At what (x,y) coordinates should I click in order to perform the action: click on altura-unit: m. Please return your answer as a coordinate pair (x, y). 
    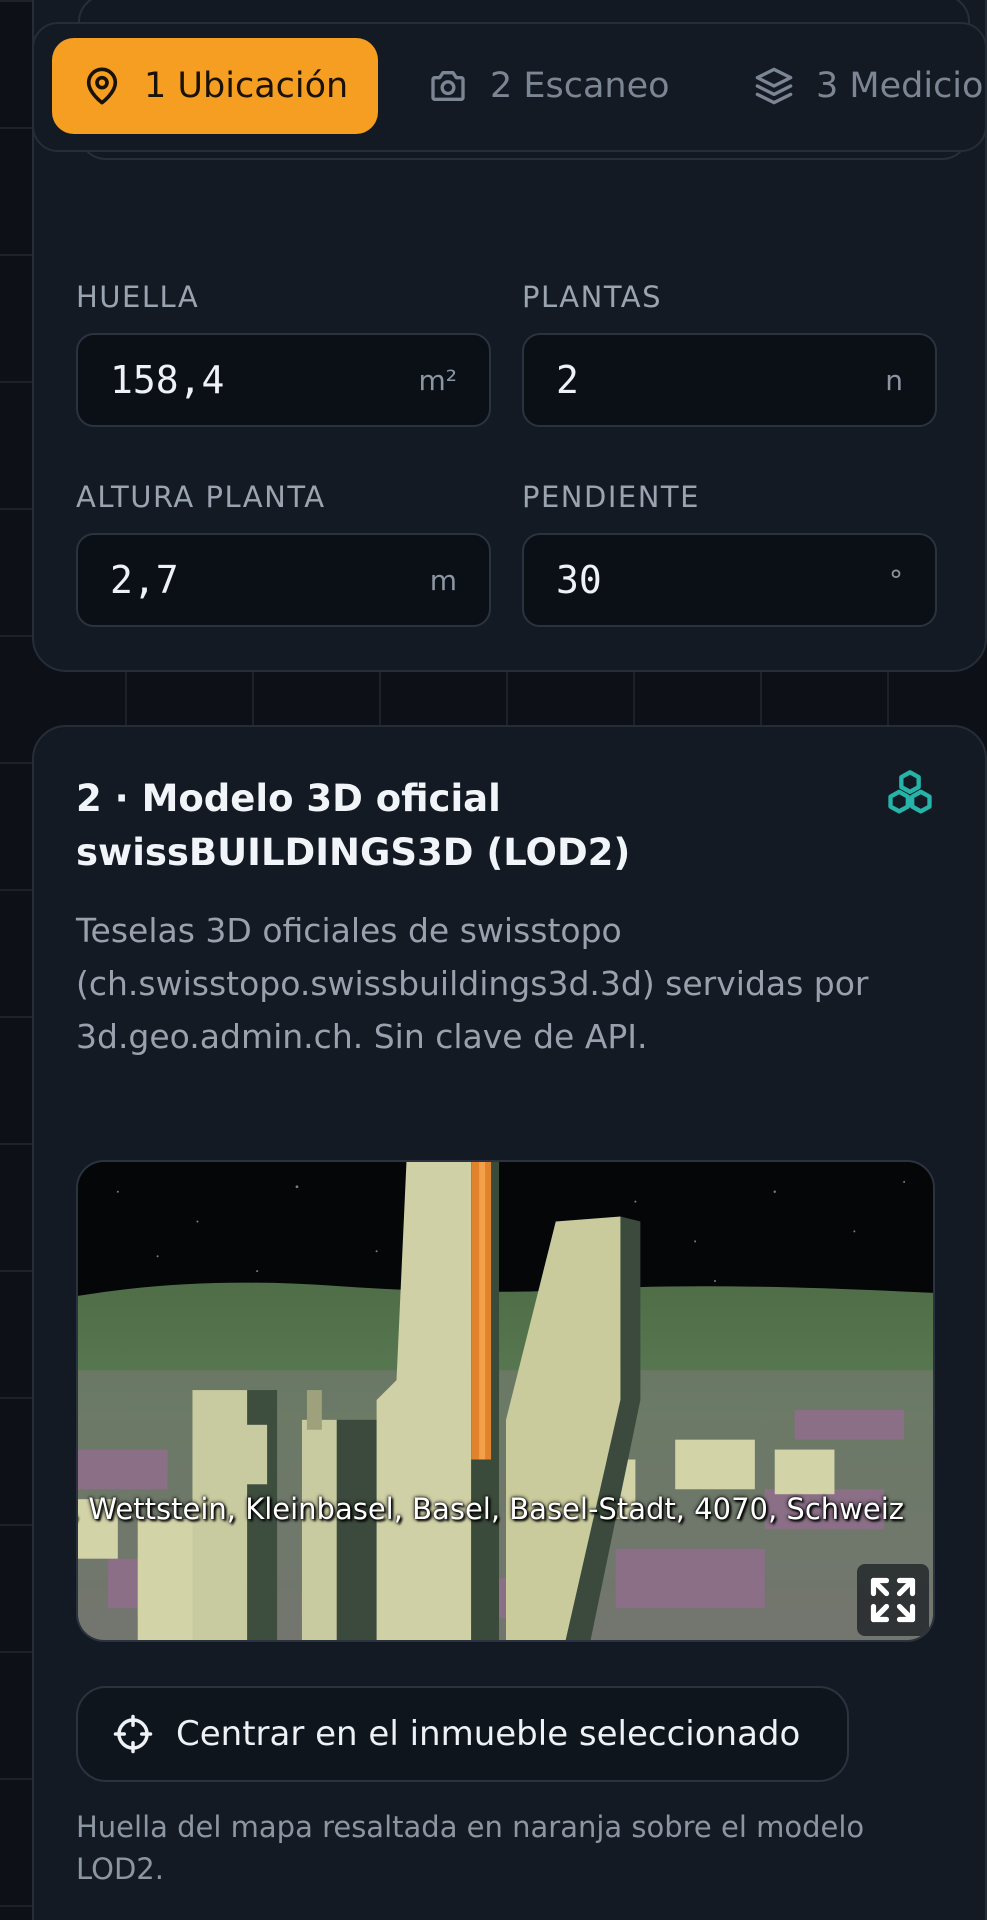
    Looking at the image, I should click on (443, 580).